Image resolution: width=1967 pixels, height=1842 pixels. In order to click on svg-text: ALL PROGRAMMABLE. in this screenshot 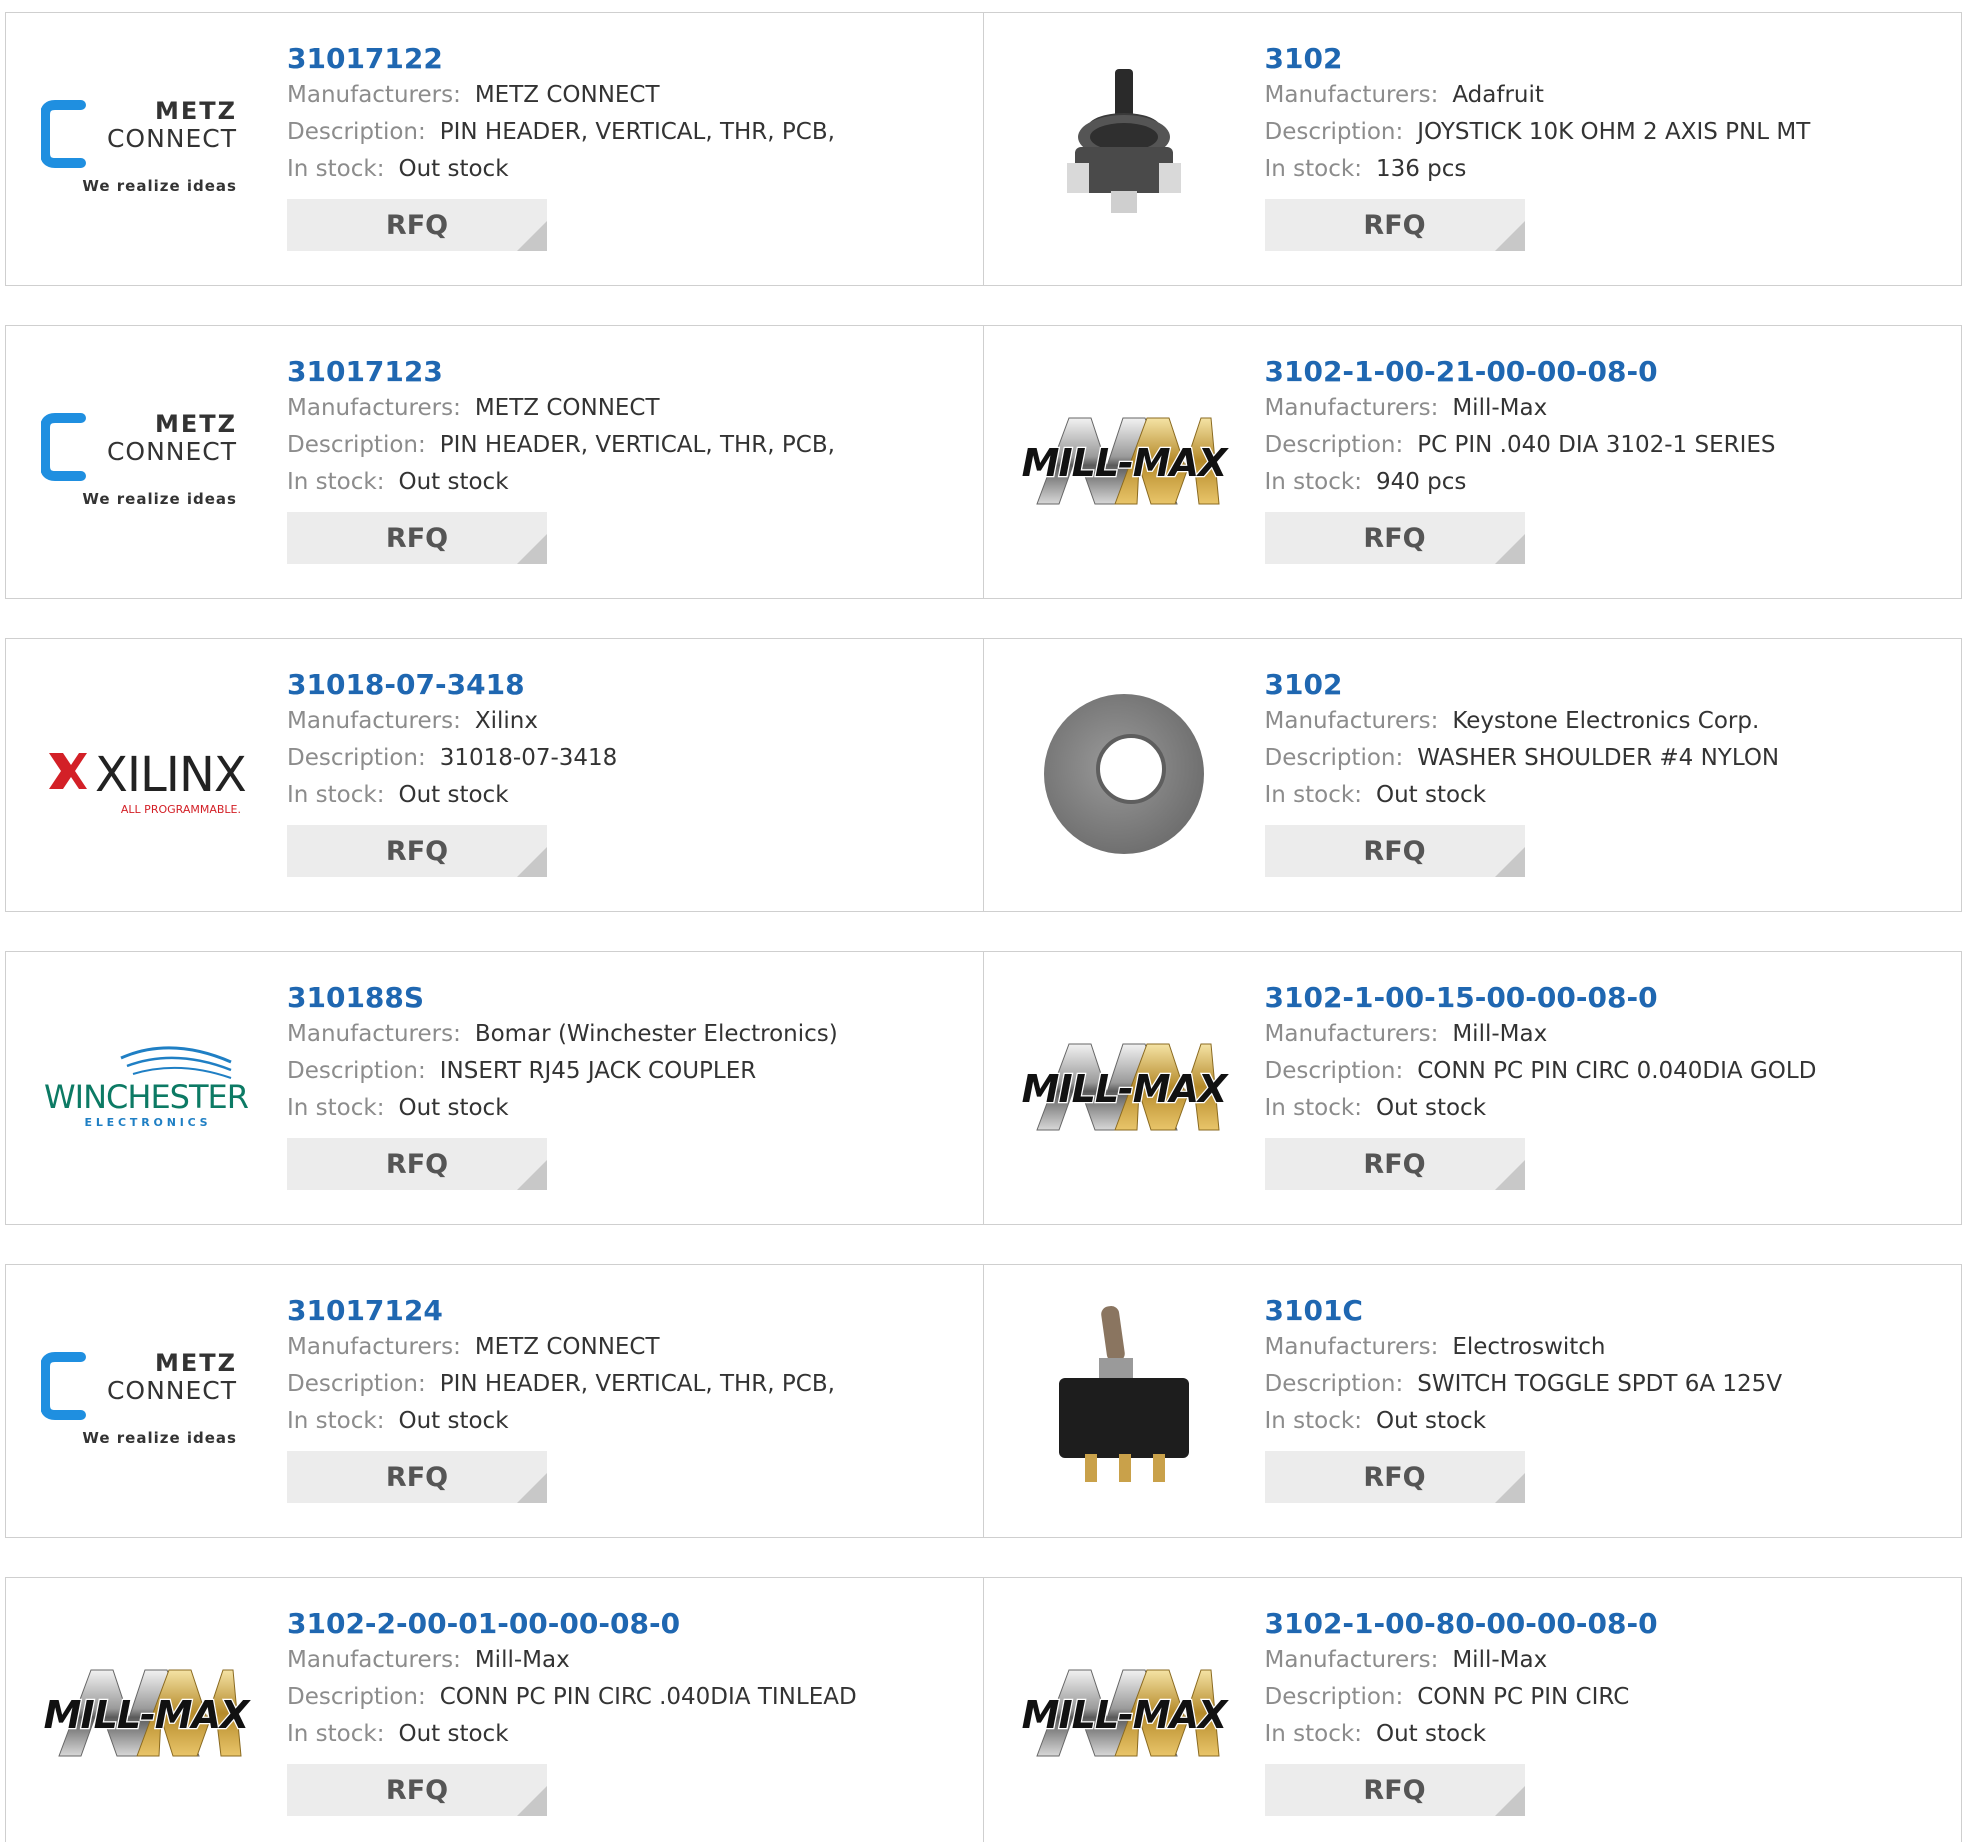, I will do `click(181, 809)`.